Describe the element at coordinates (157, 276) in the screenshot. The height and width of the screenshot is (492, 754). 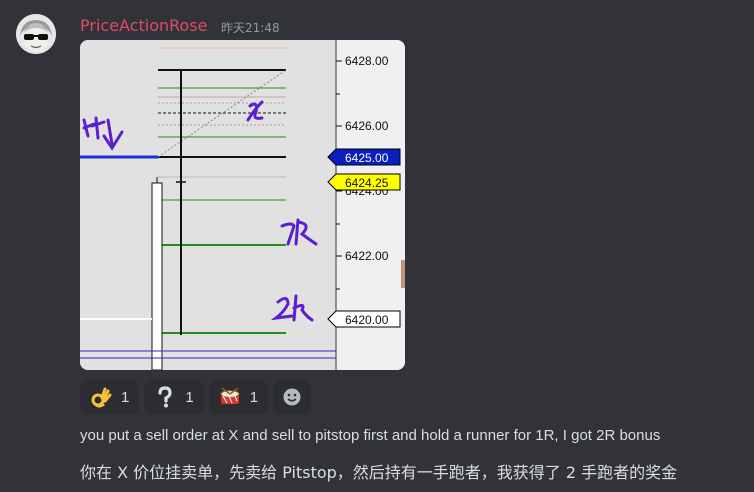
I see `candle-body` at that location.